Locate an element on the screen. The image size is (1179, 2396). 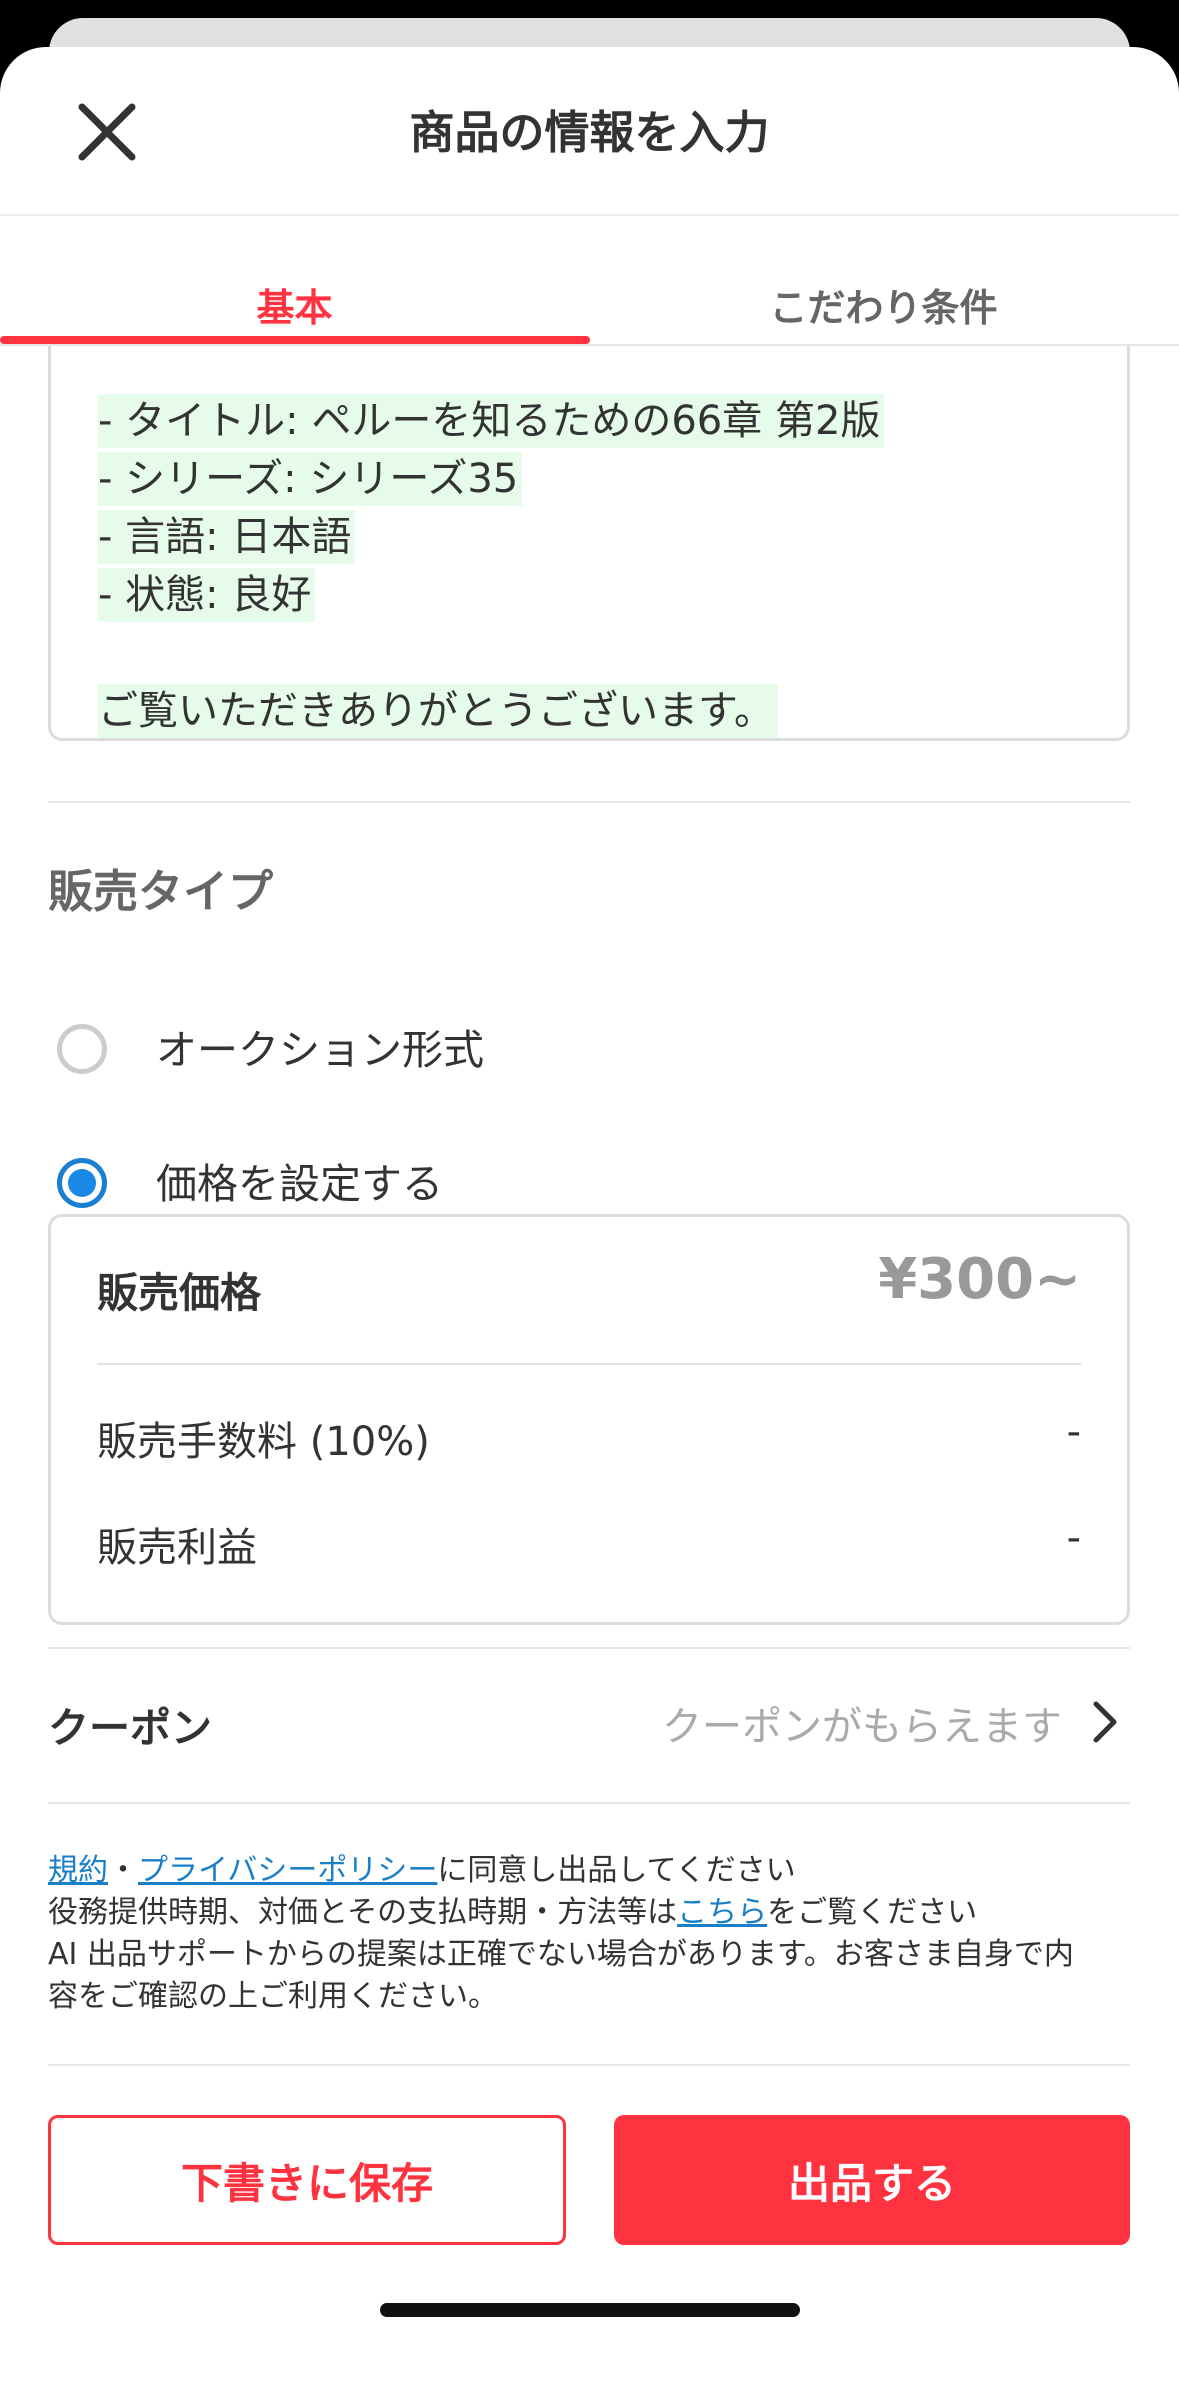
list-item-button: 出品する is located at coordinates (872, 2180).